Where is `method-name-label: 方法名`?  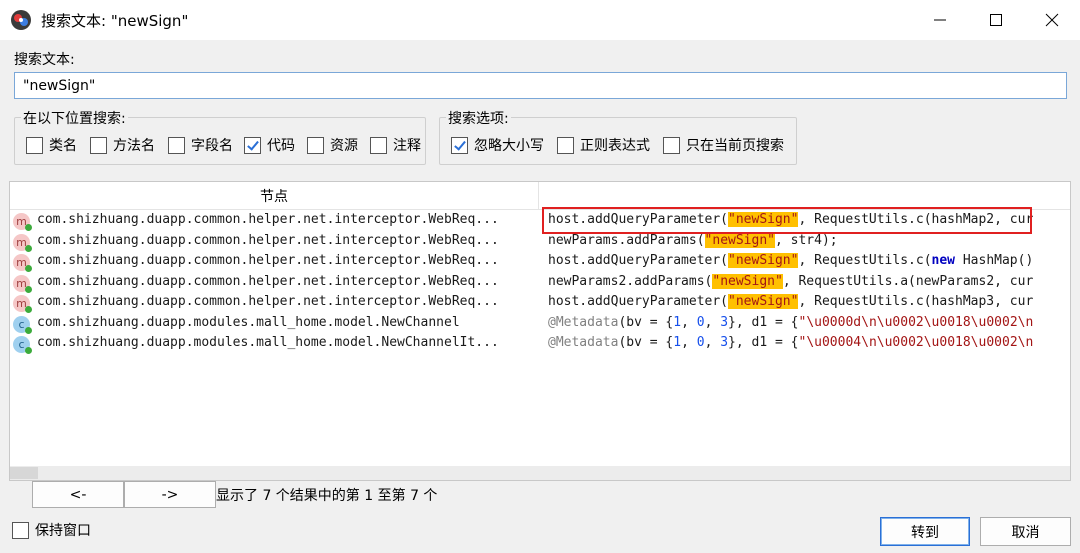
method-name-label: 方法名 is located at coordinates (134, 146).